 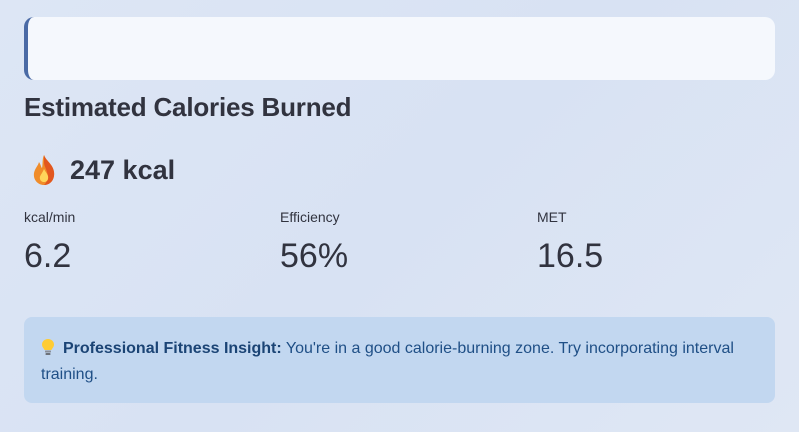 I want to click on lightbulb-icon, so click(x=48, y=347).